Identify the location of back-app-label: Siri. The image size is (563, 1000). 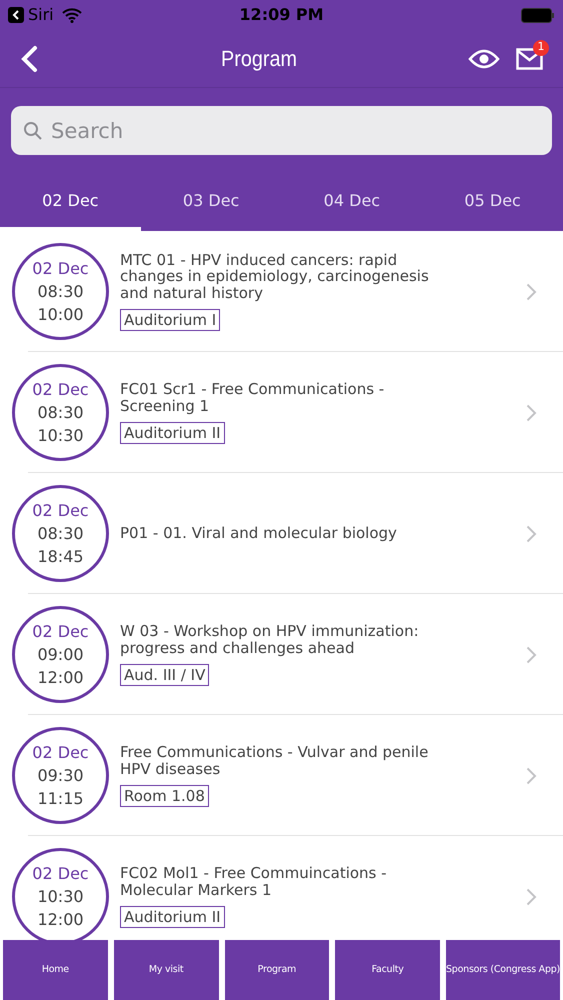
(41, 15).